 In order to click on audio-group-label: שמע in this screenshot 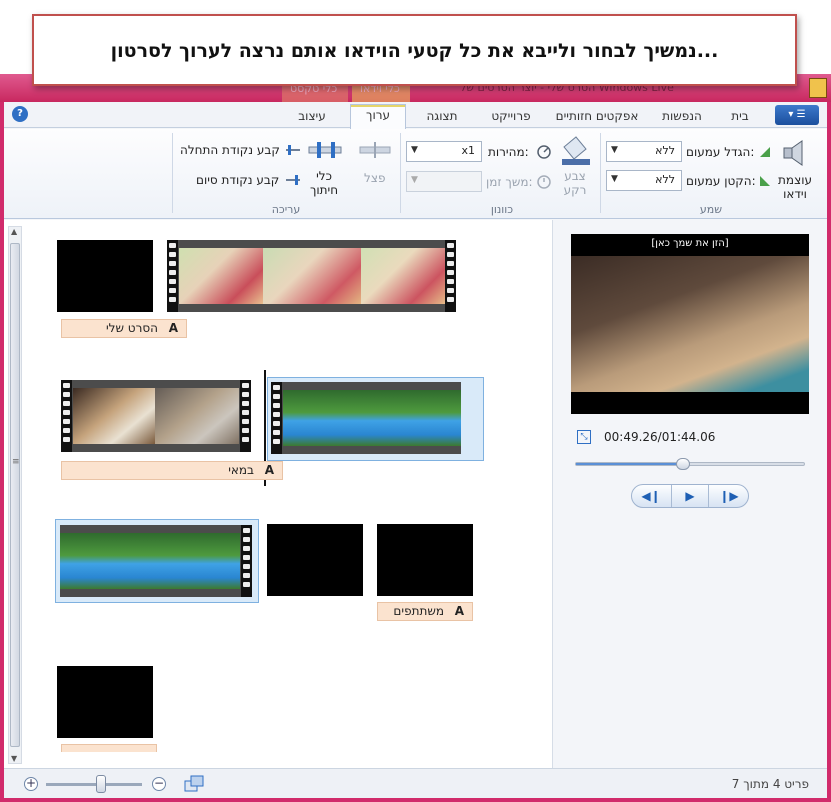, I will do `click(711, 209)`.